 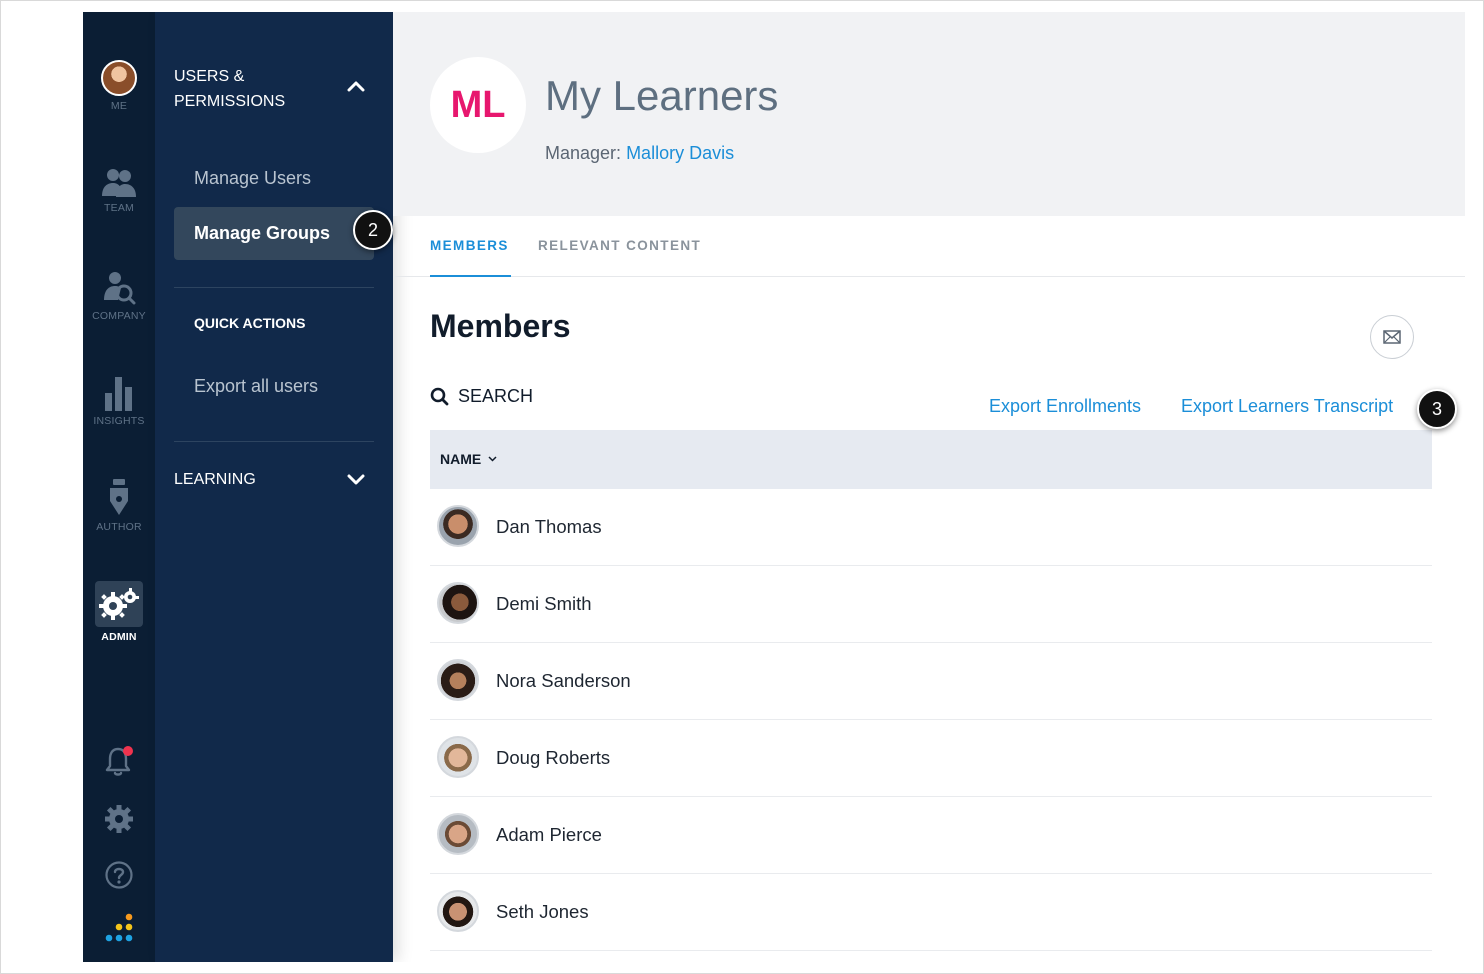 I want to click on envelope-icon, so click(x=1392, y=337).